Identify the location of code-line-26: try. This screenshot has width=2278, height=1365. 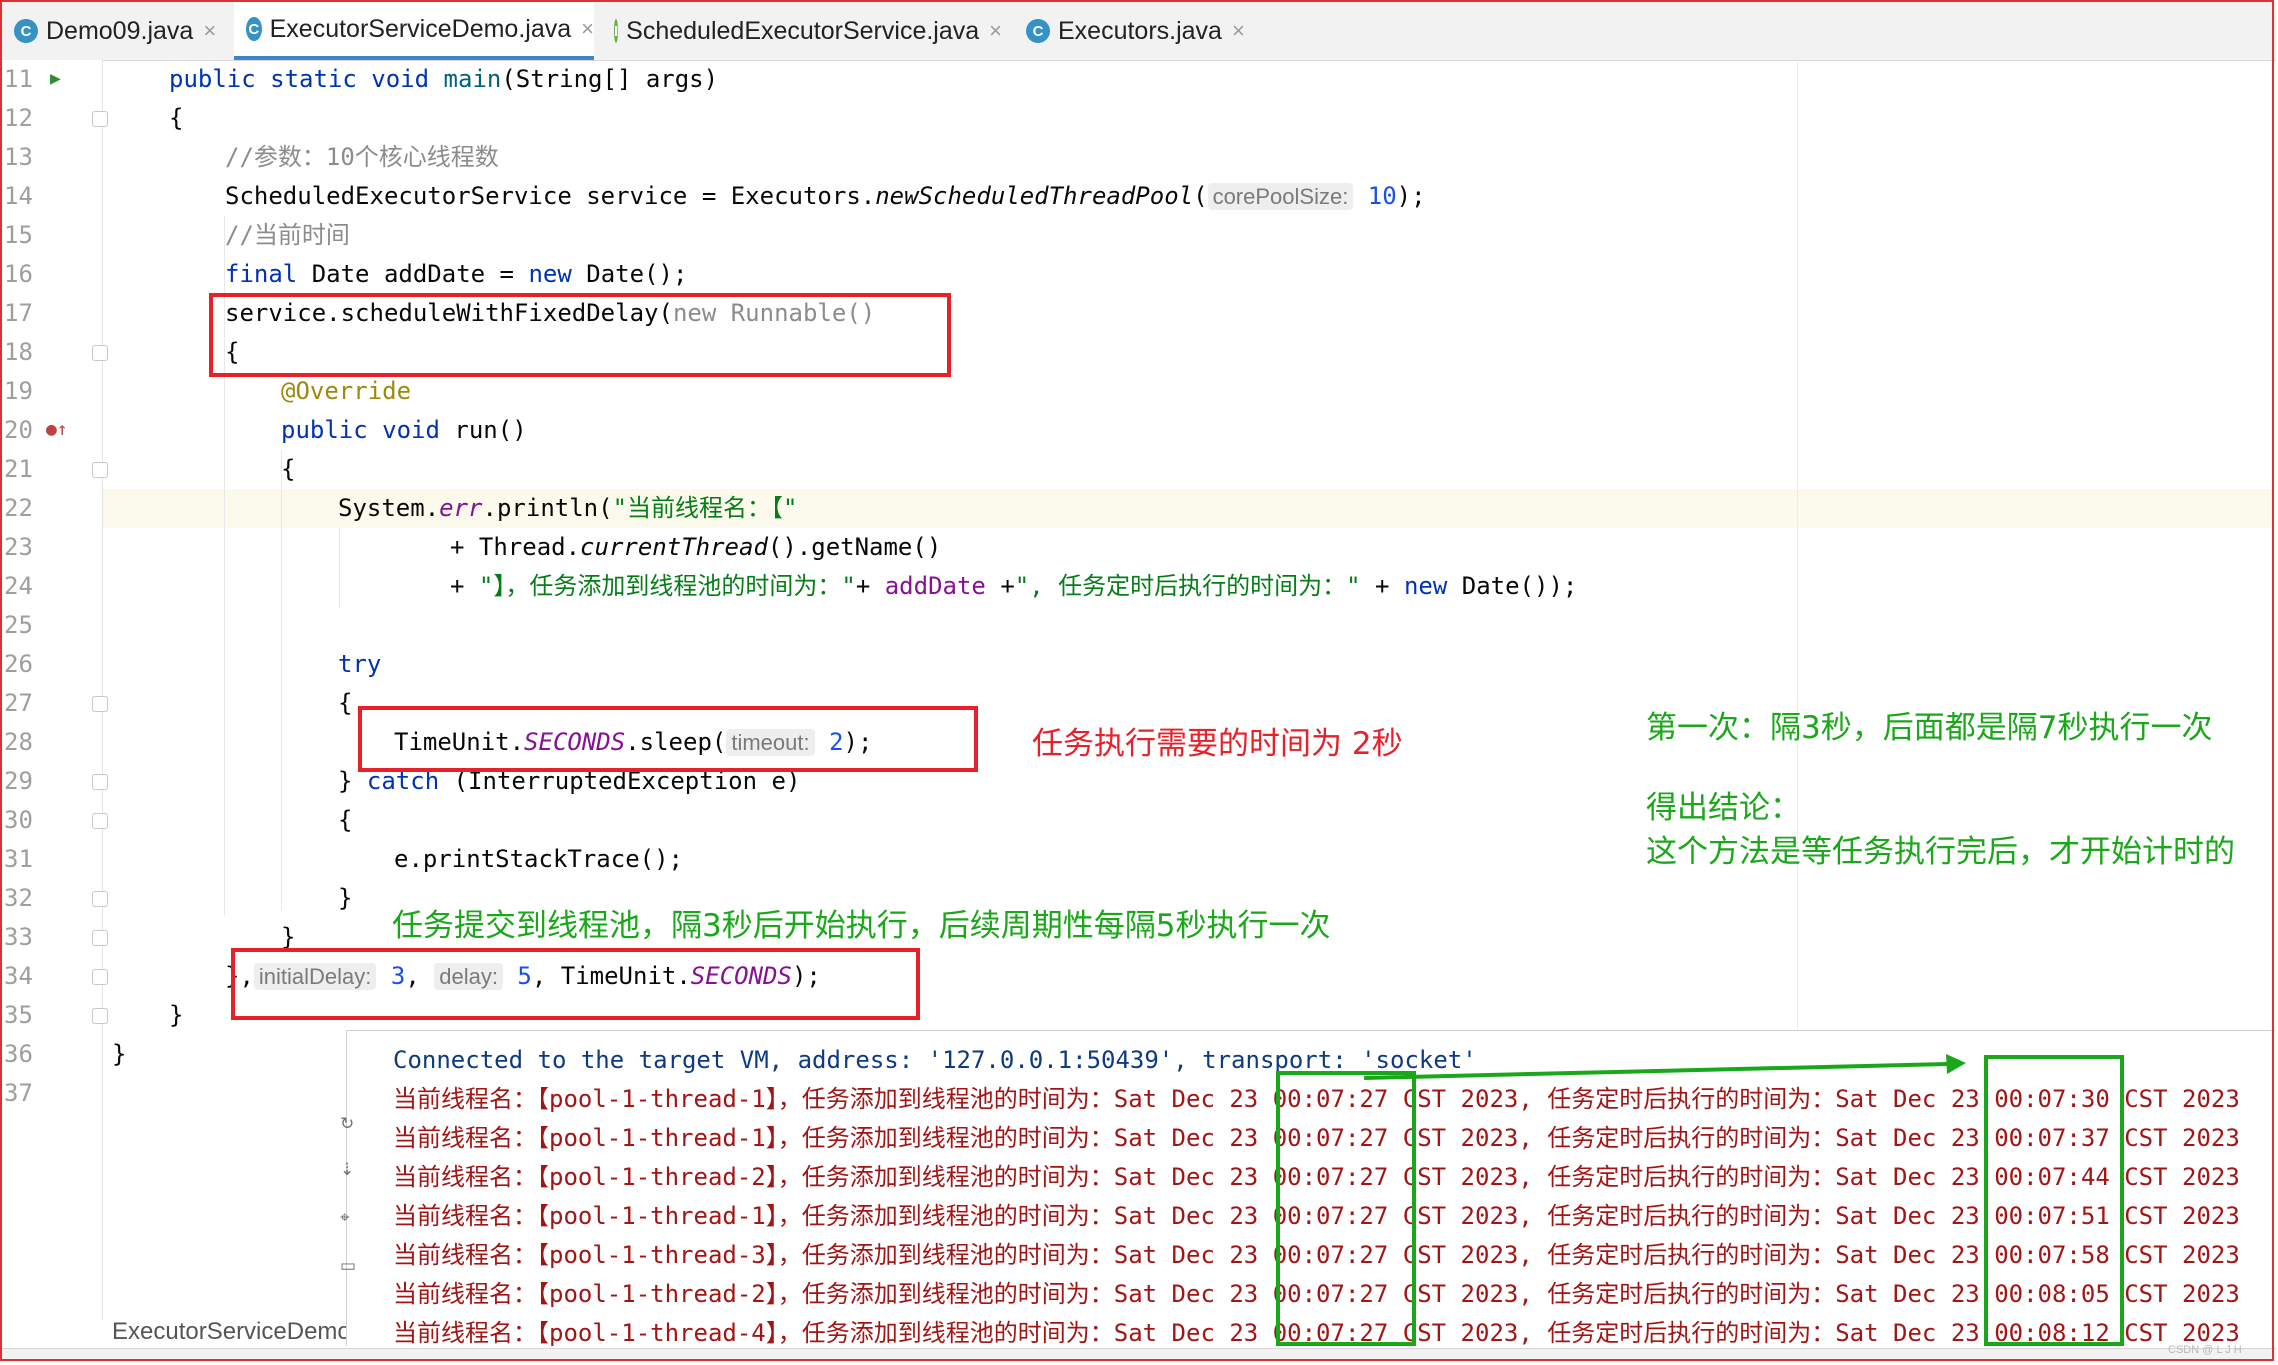
(360, 664).